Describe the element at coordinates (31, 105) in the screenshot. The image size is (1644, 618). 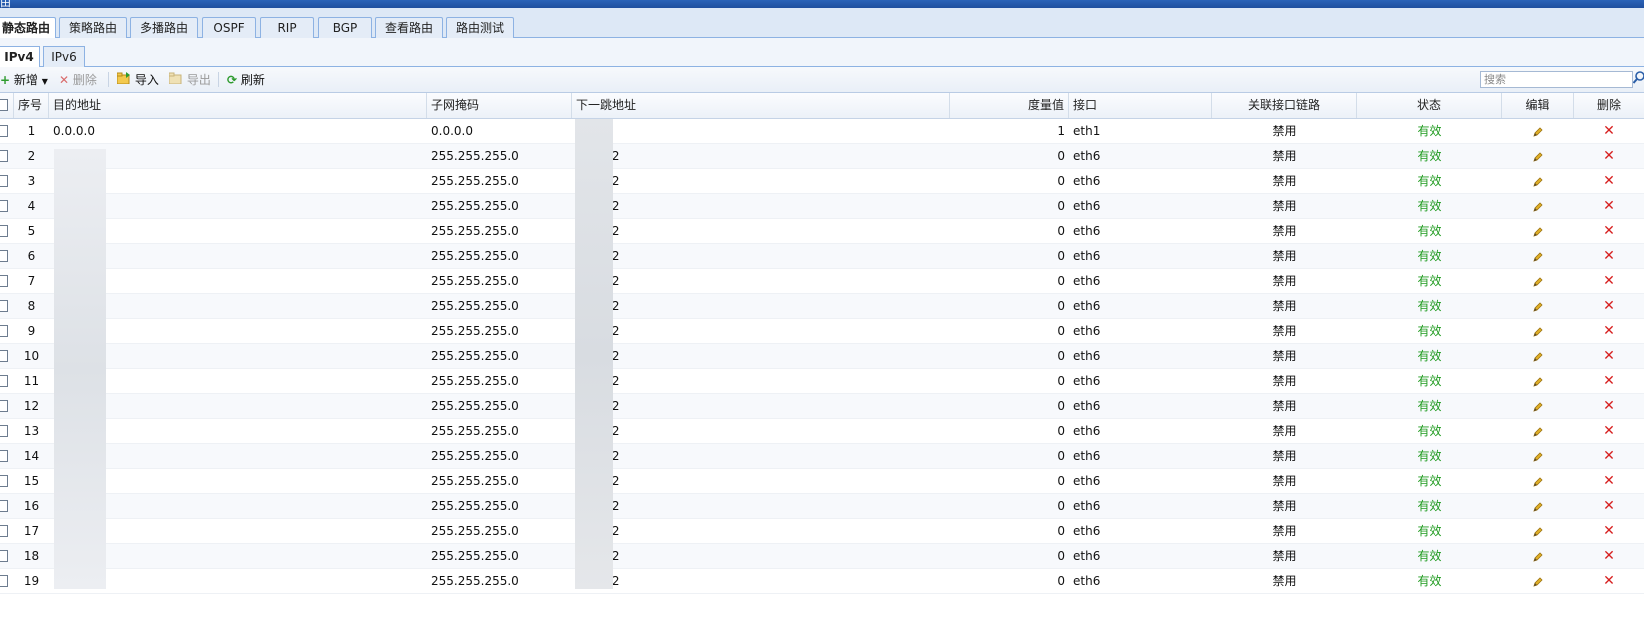
I see `col-header-seq: 序号` at that location.